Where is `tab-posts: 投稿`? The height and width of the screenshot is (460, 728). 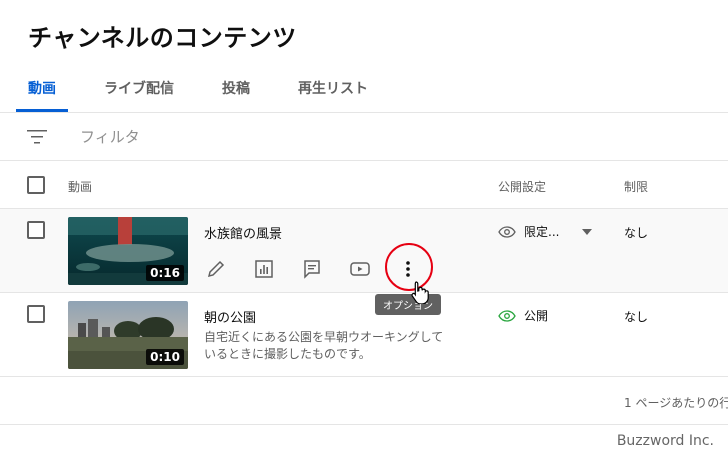
tab-posts: 投稿 is located at coordinates (236, 95).